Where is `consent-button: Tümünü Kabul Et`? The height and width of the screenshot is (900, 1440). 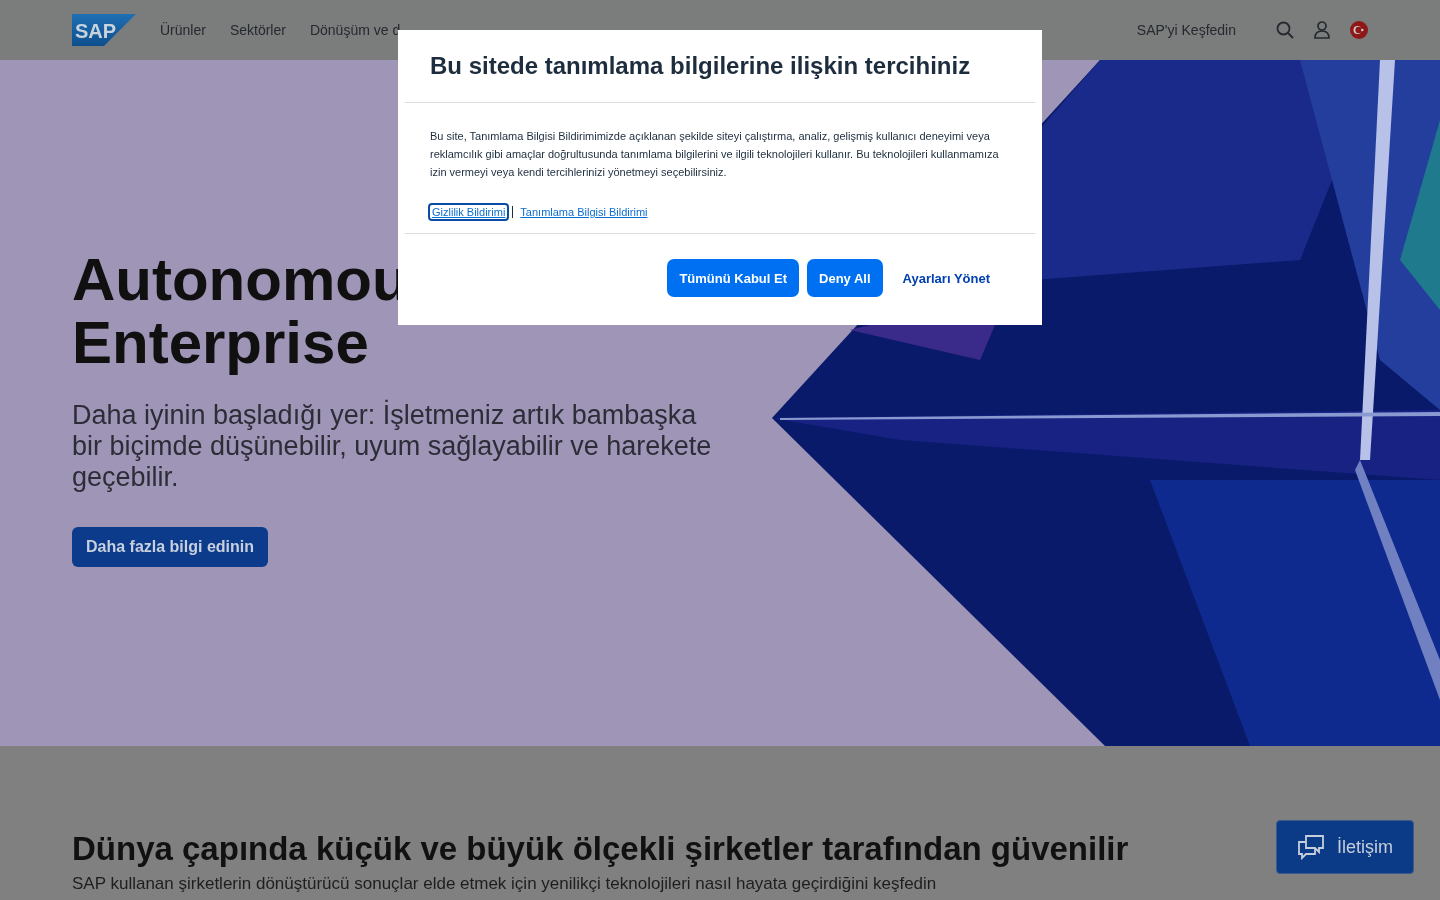
consent-button: Tümünü Kabul Et is located at coordinates (733, 278).